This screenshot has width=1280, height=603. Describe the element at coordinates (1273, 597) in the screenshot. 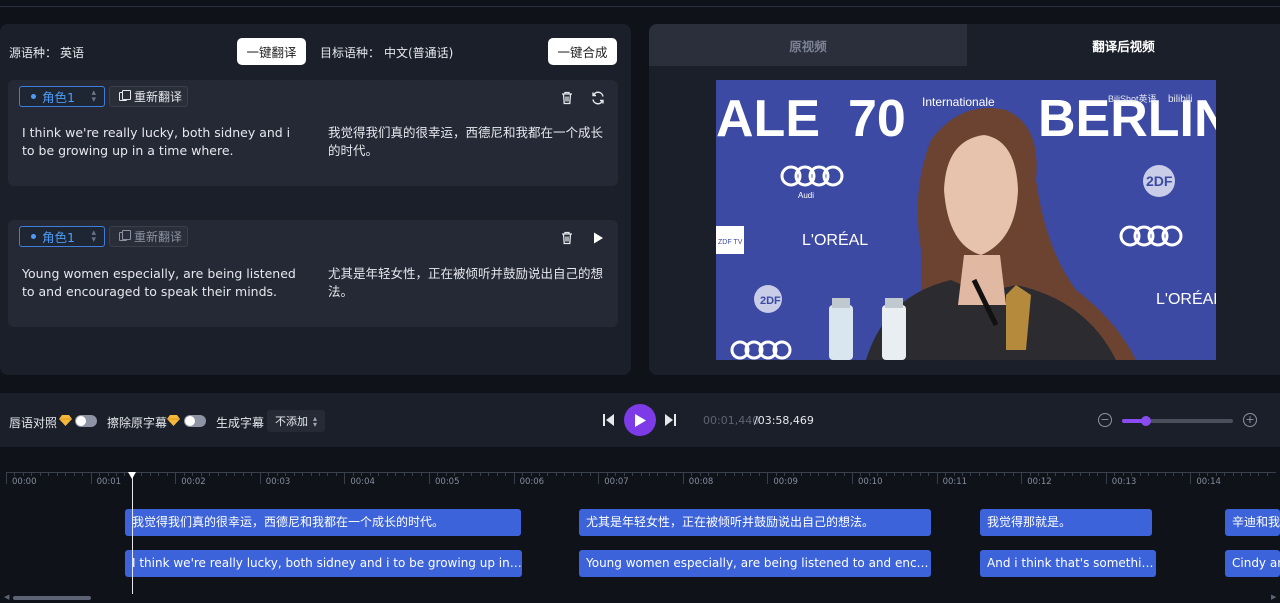

I see `scroll-right-icon: ▶` at that location.